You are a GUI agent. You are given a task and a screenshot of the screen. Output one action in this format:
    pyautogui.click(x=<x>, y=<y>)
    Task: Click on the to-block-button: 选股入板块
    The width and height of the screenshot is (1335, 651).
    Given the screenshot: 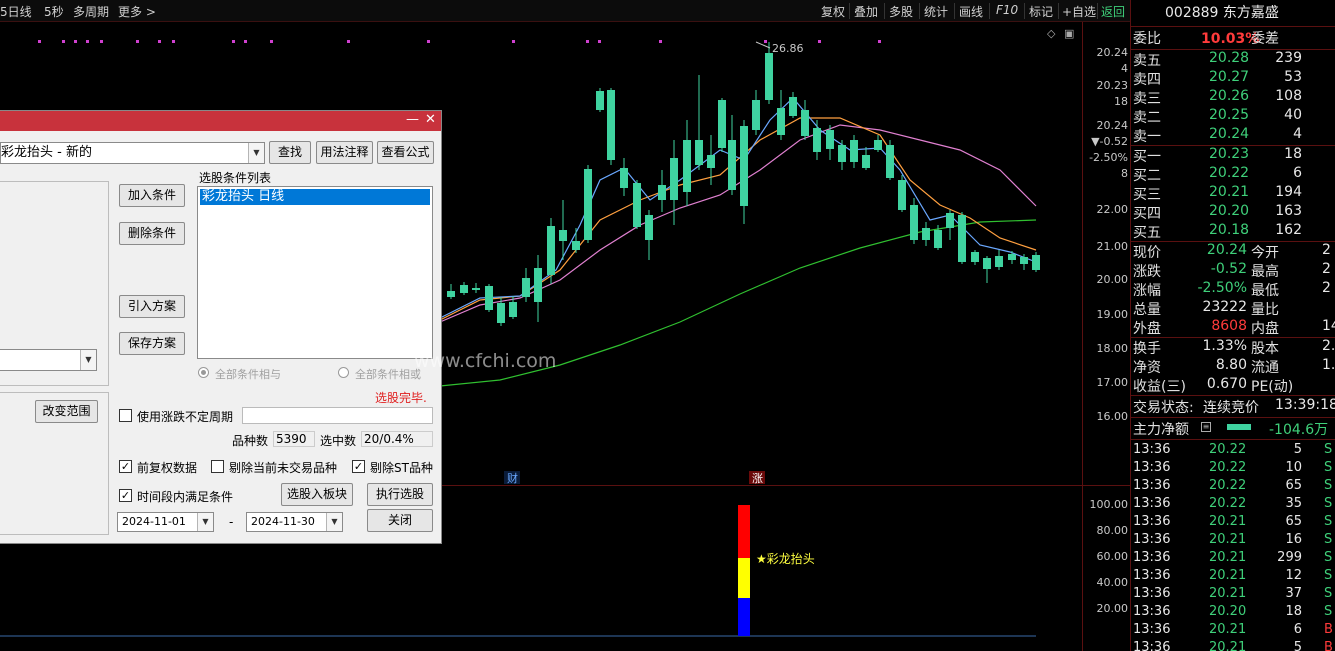 What is the action you would take?
    pyautogui.click(x=317, y=494)
    